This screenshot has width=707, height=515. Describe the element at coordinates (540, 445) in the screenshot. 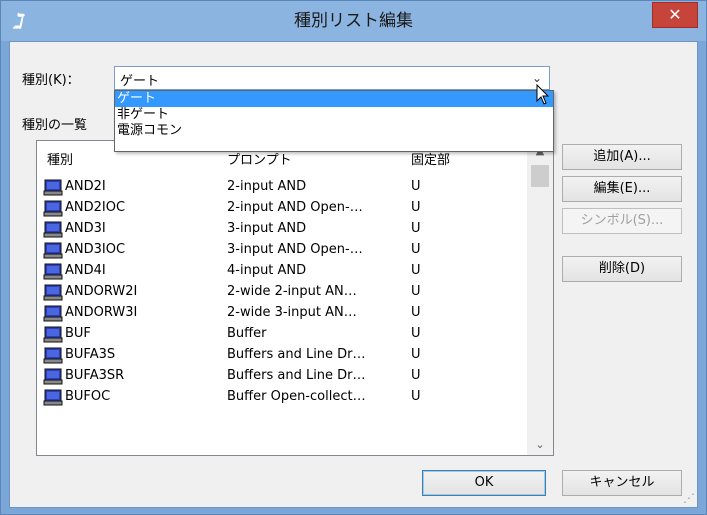

I see `scroll-down-icon: ⌄` at that location.